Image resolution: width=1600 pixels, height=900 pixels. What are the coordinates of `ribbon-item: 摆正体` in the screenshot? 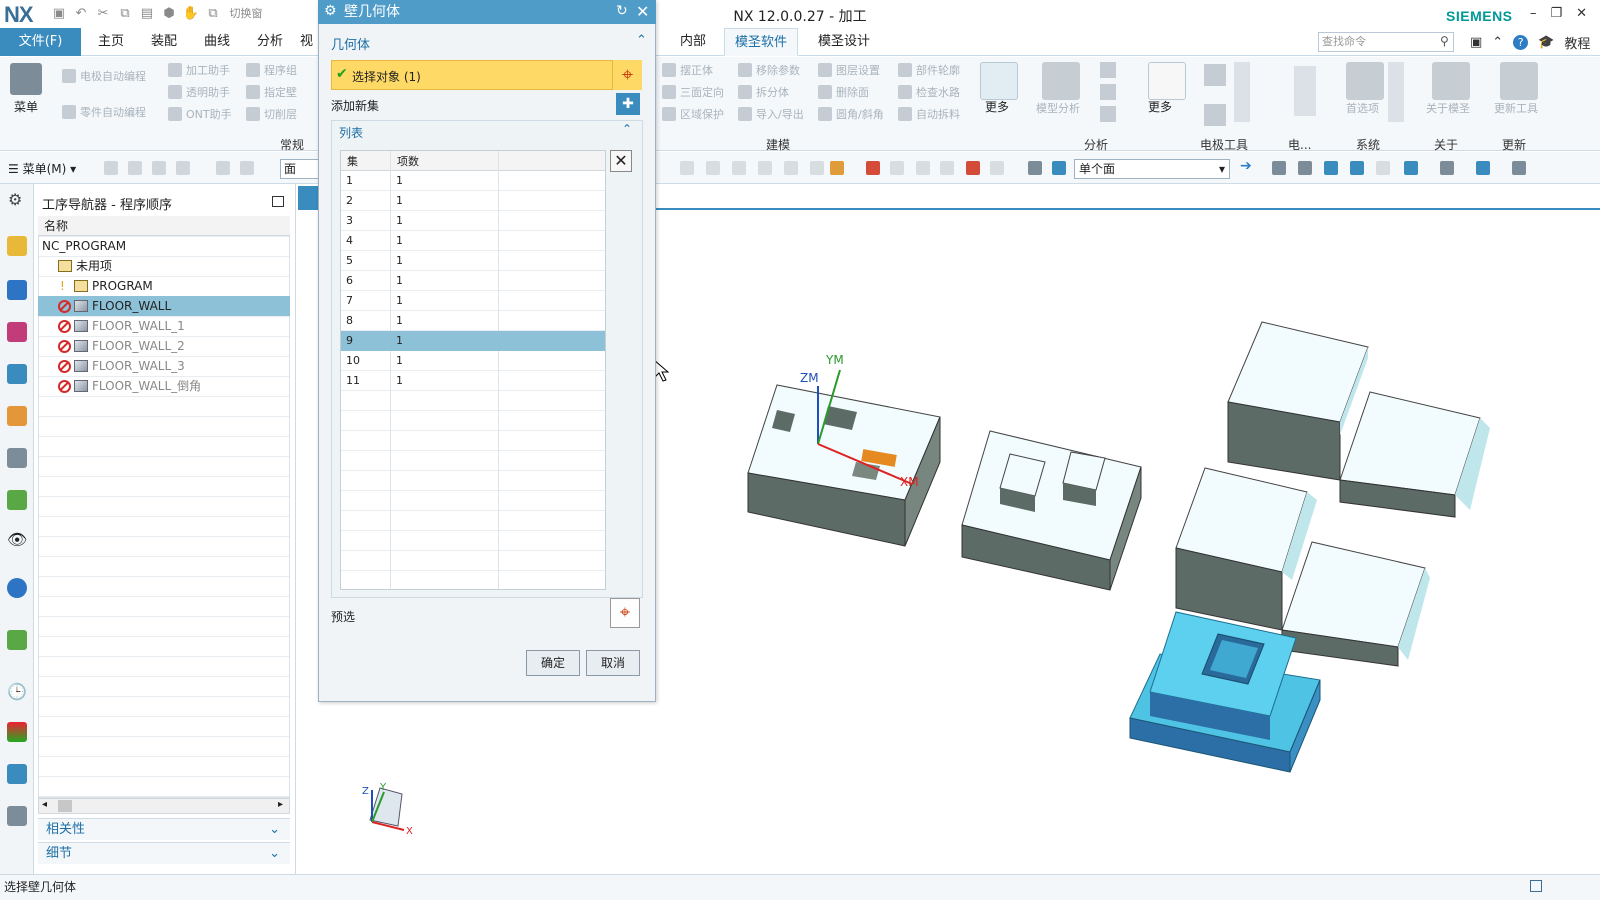 It's located at (687, 70).